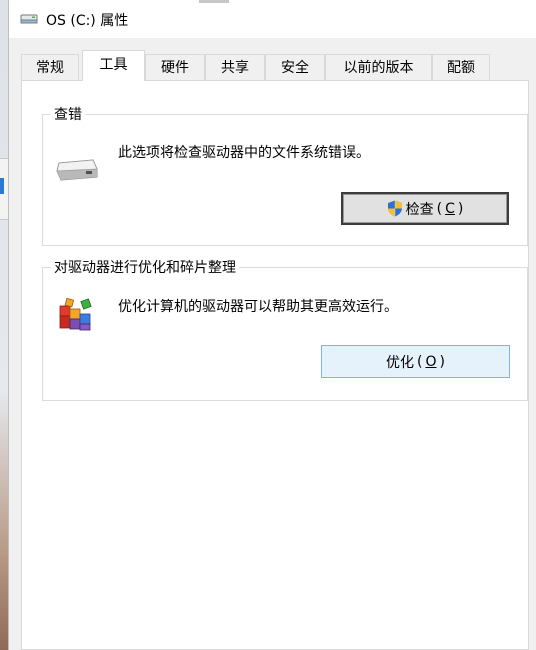  What do you see at coordinates (258, 307) in the screenshot?
I see `optimize-description: 优化计算机的驱动器可以帮助其更高效运行。` at bounding box center [258, 307].